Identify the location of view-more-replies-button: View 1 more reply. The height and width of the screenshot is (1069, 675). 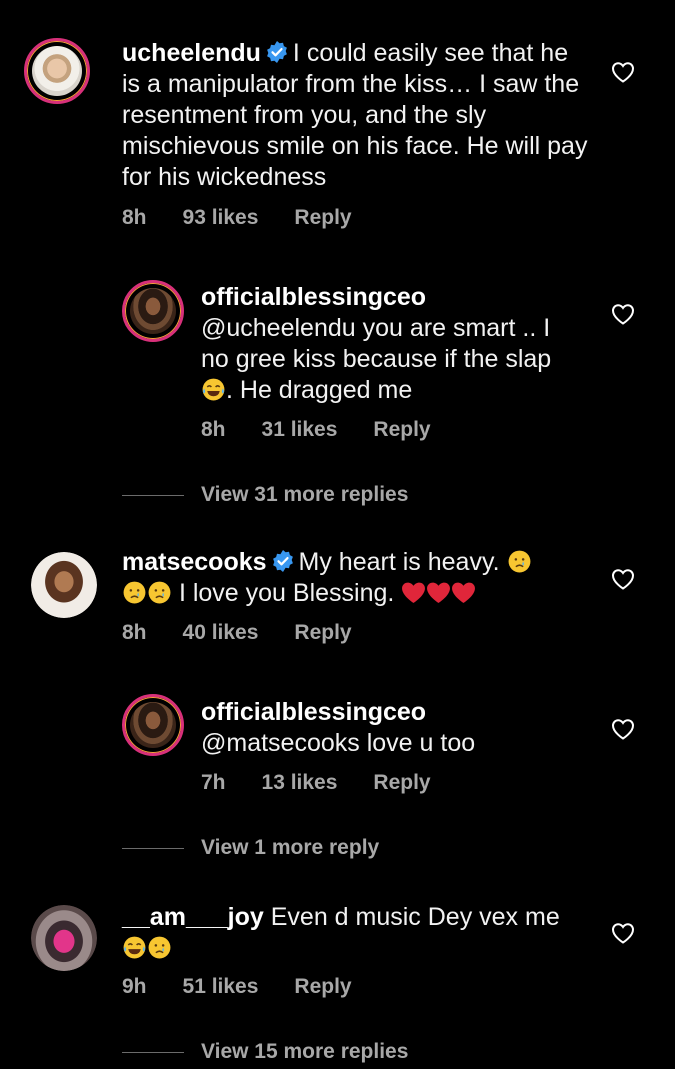
(250, 848).